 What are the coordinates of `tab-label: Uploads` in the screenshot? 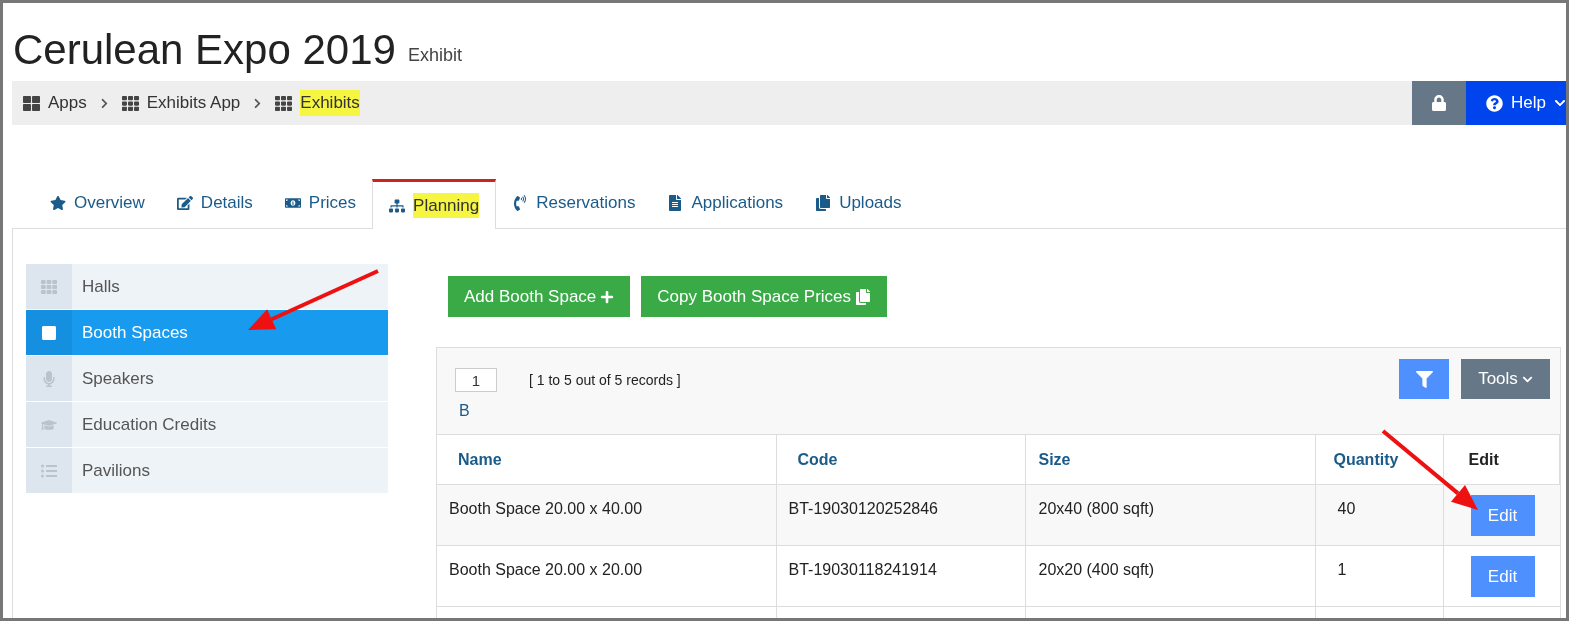 It's located at (870, 203).